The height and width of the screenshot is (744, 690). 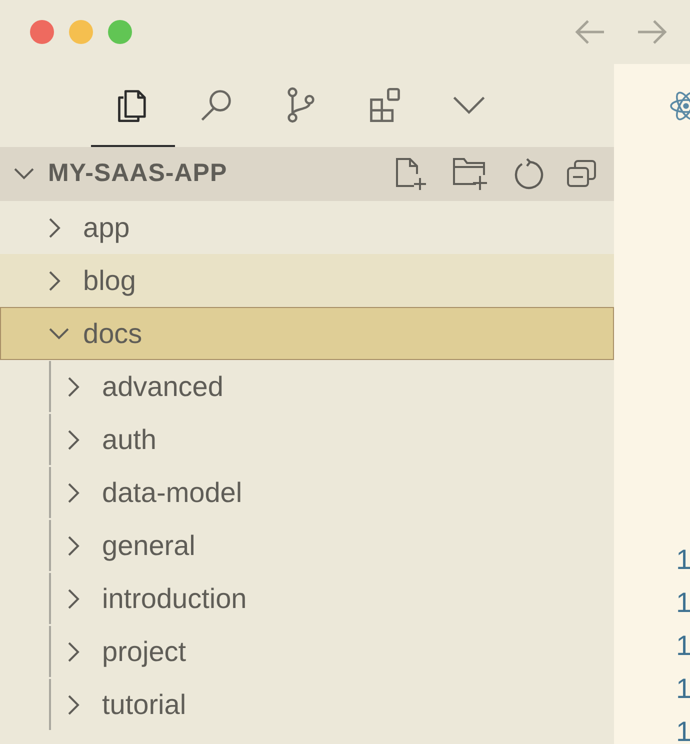 I want to click on tree-item: auth, so click(x=307, y=439).